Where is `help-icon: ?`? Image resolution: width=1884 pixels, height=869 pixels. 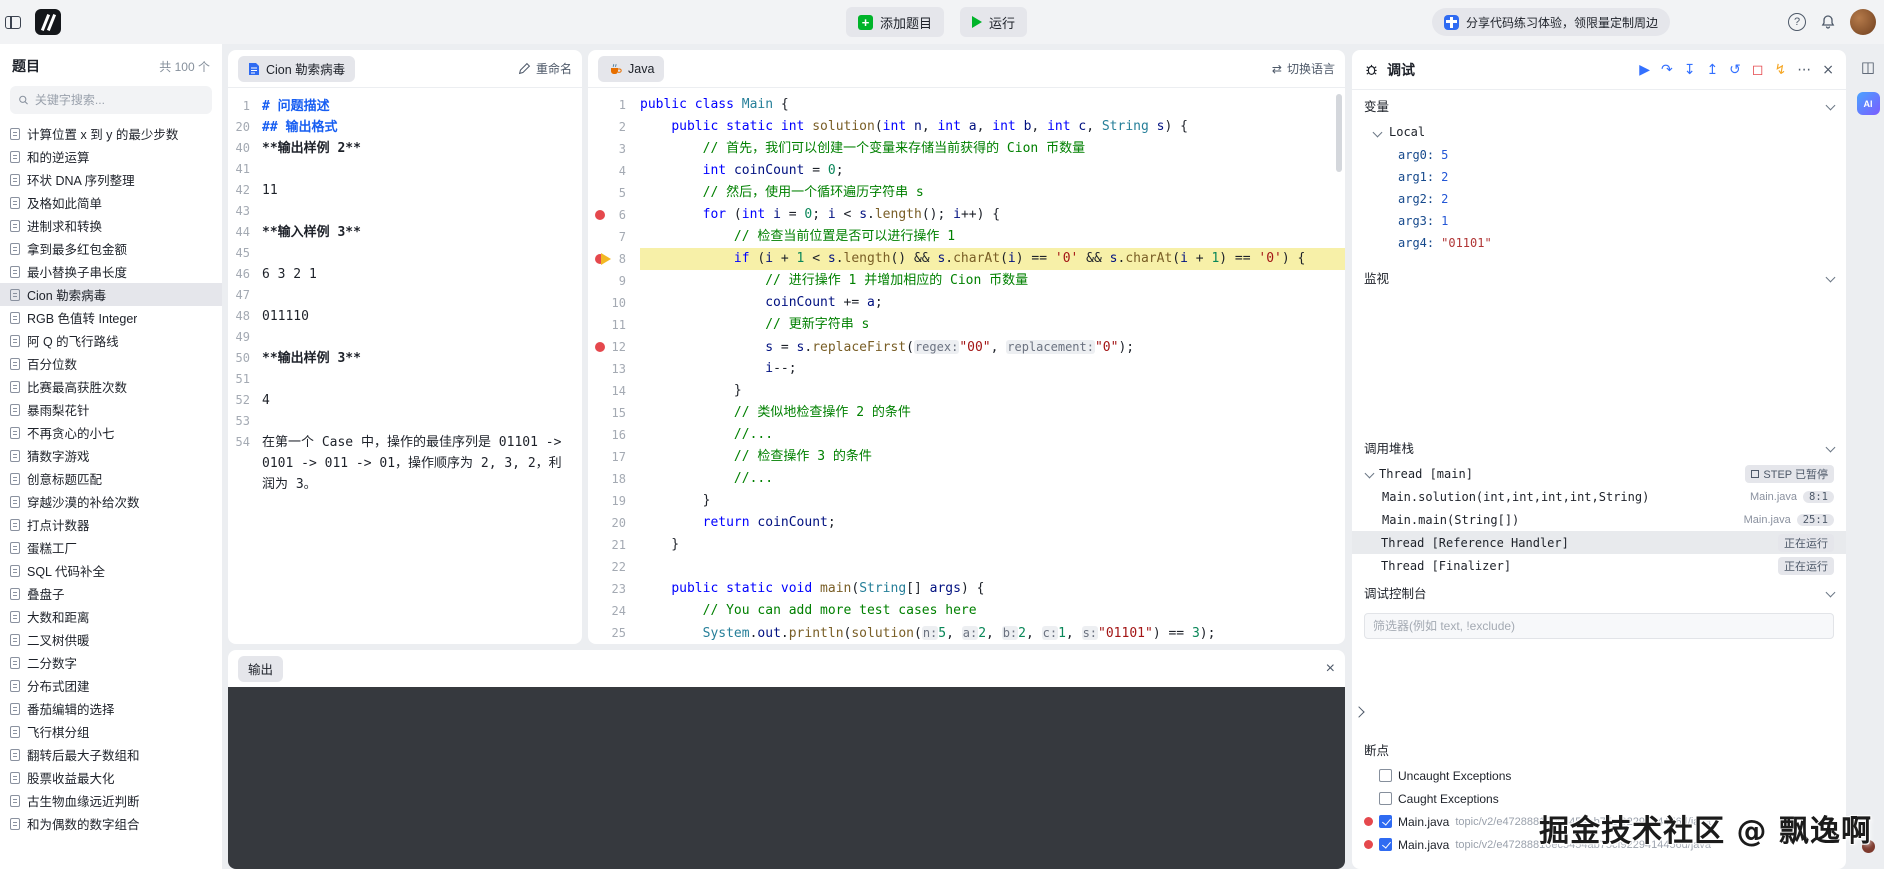 help-icon: ? is located at coordinates (1797, 22).